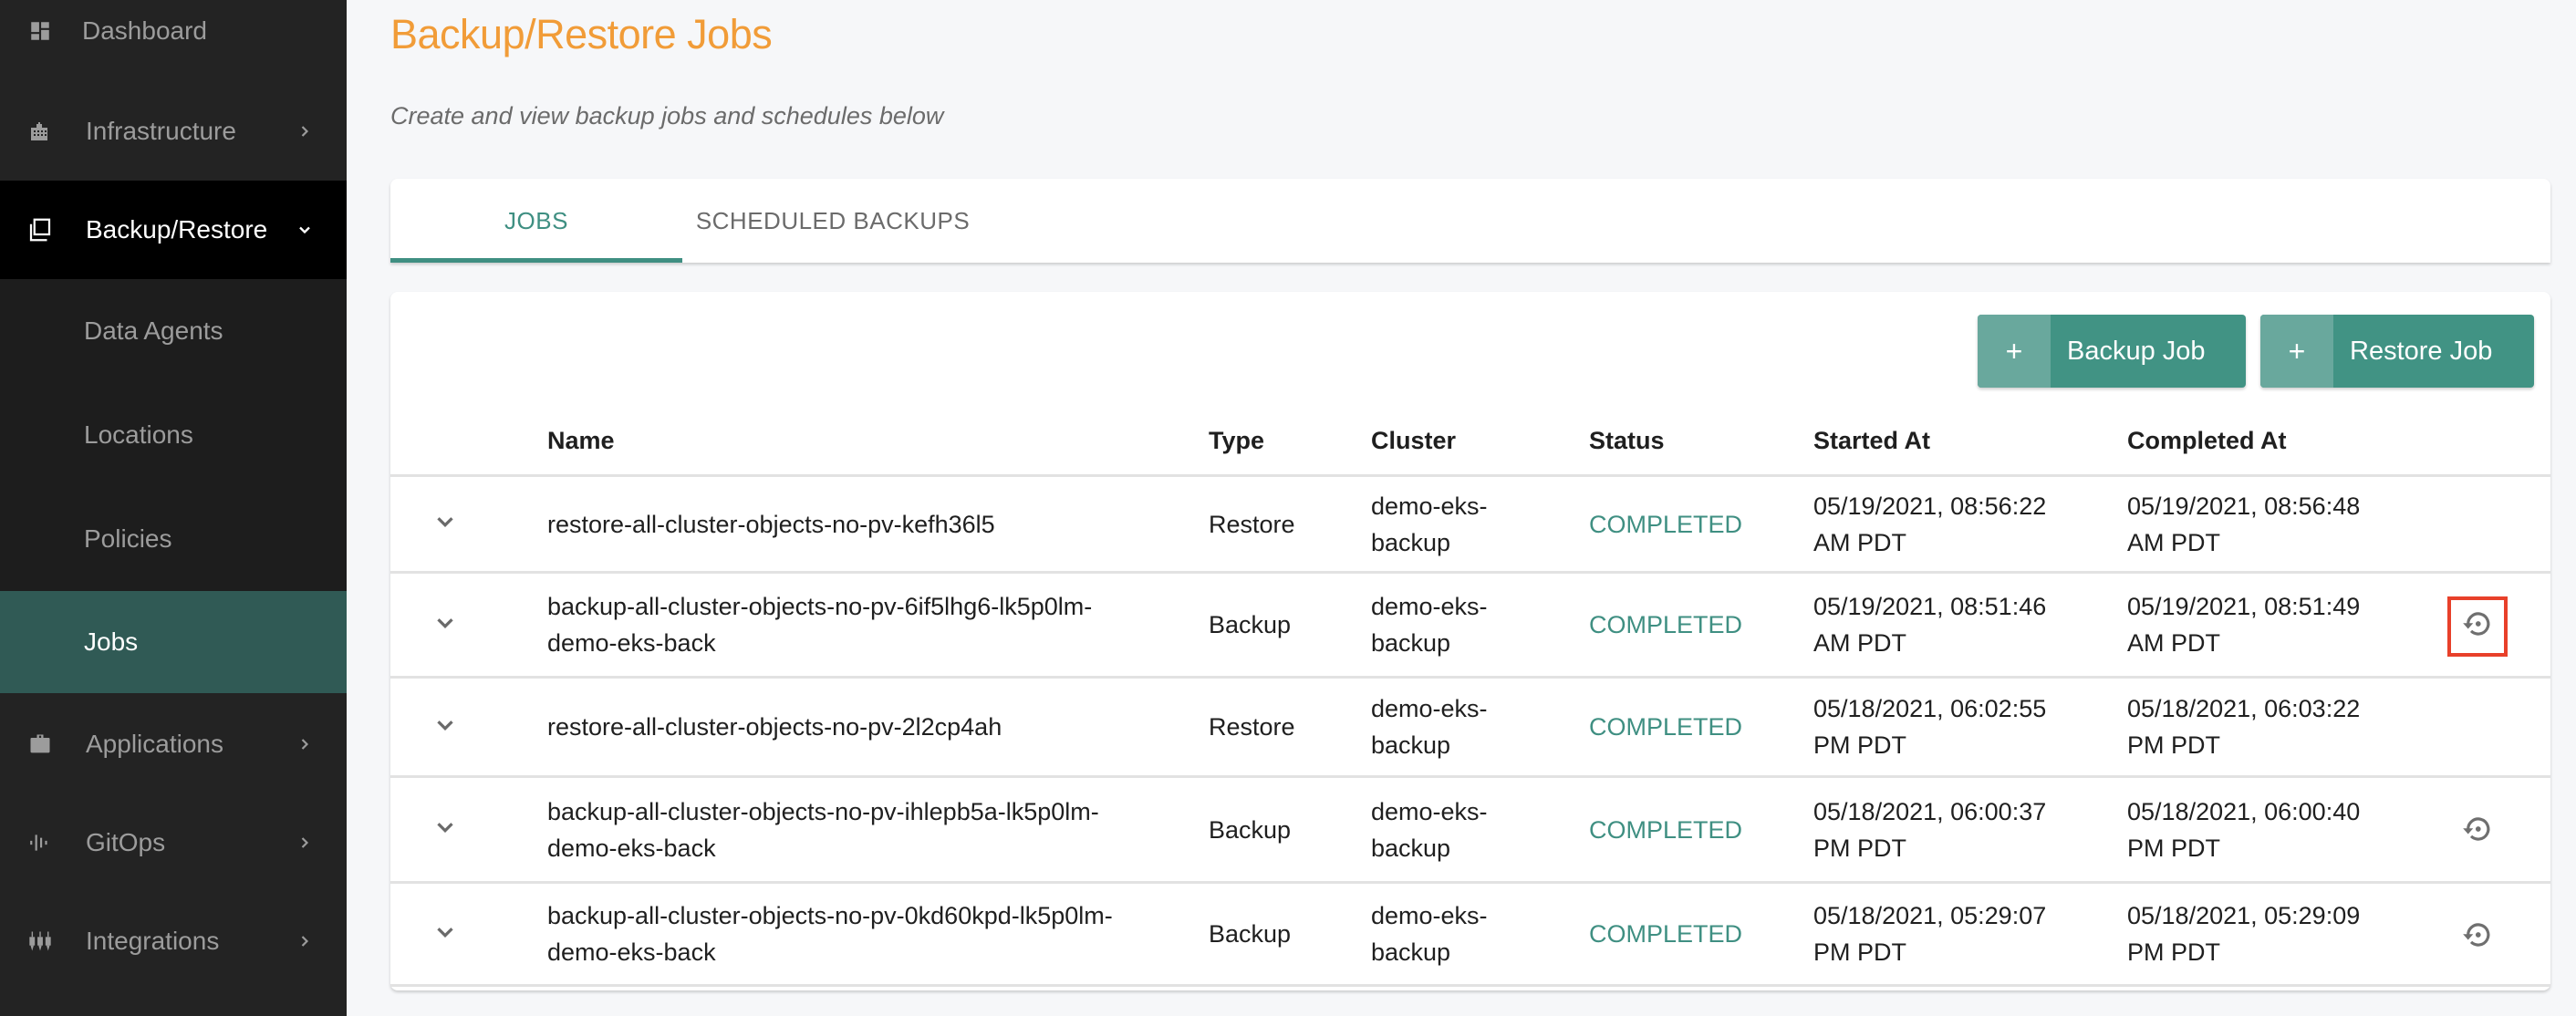  What do you see at coordinates (111, 641) in the screenshot?
I see `sidebar-subitem-label: Jobs` at bounding box center [111, 641].